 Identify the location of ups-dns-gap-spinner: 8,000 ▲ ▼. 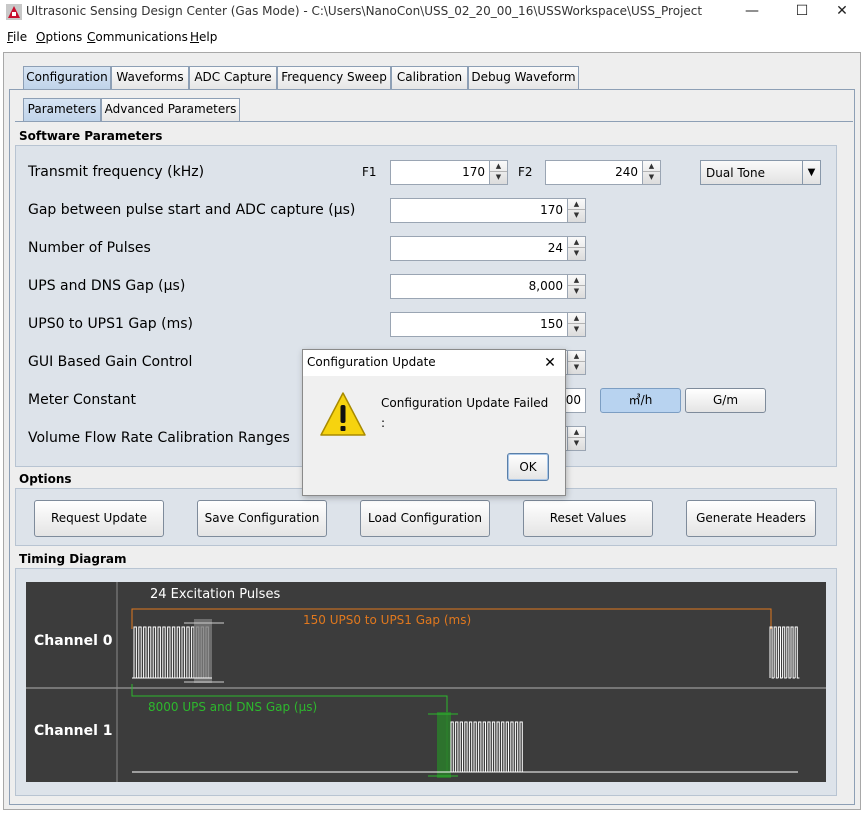
(488, 286).